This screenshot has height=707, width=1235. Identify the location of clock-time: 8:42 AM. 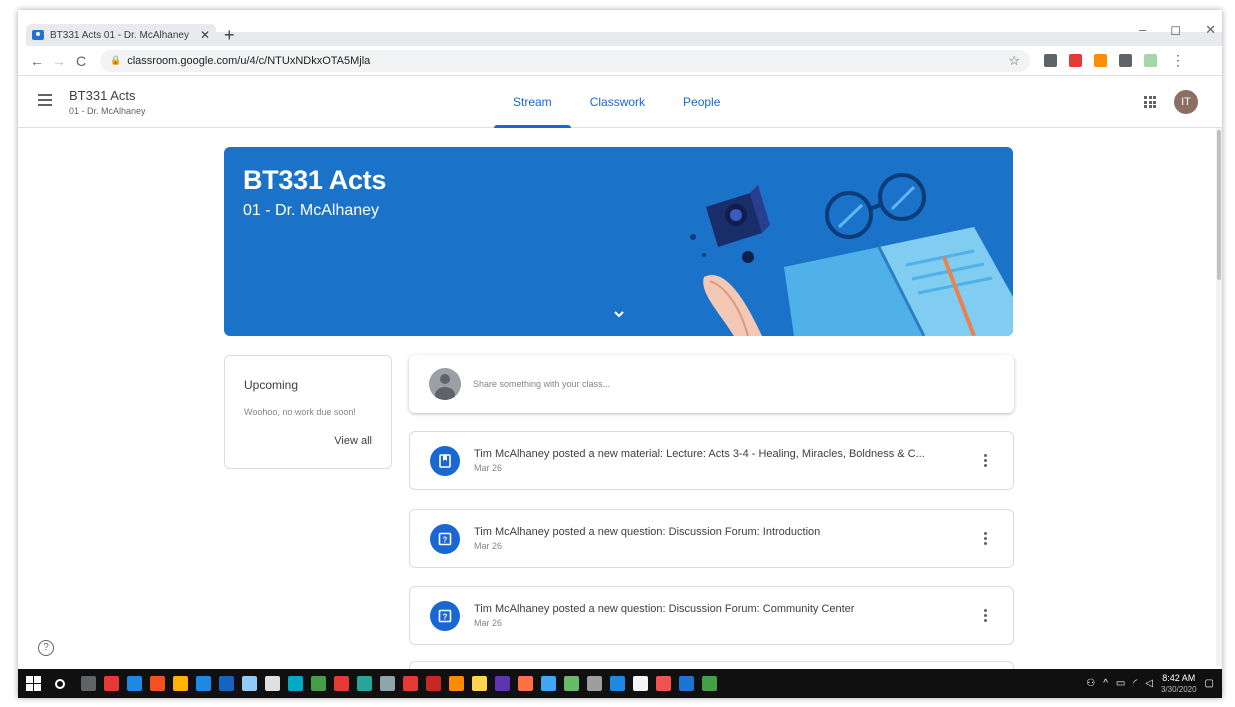
(1179, 677).